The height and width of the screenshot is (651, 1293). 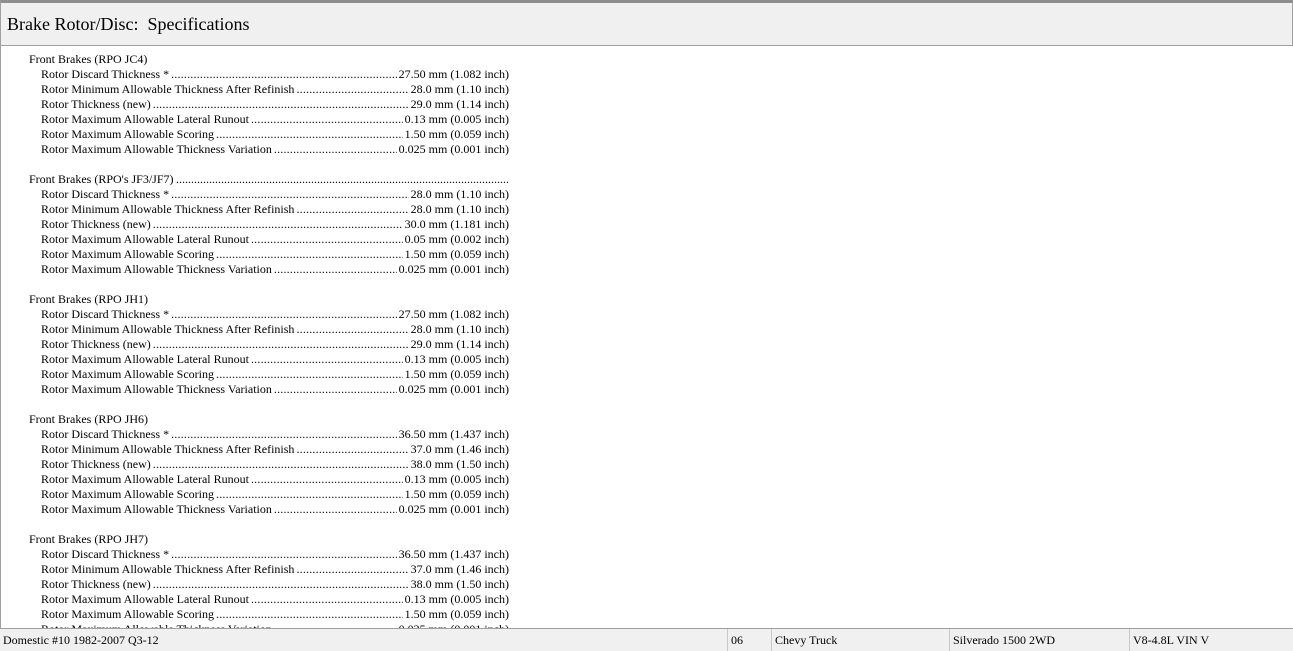 I want to click on section-heading: Front Brakes (RPO JC4), so click(x=269, y=59).